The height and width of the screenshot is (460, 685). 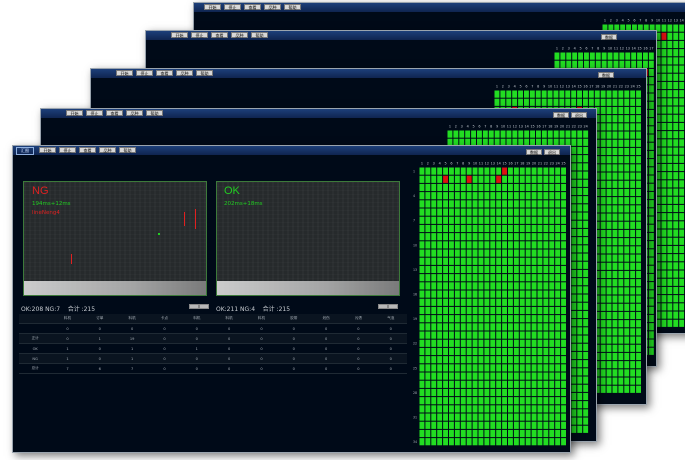 I want to click on variety-button: 品种, so click(x=134, y=113).